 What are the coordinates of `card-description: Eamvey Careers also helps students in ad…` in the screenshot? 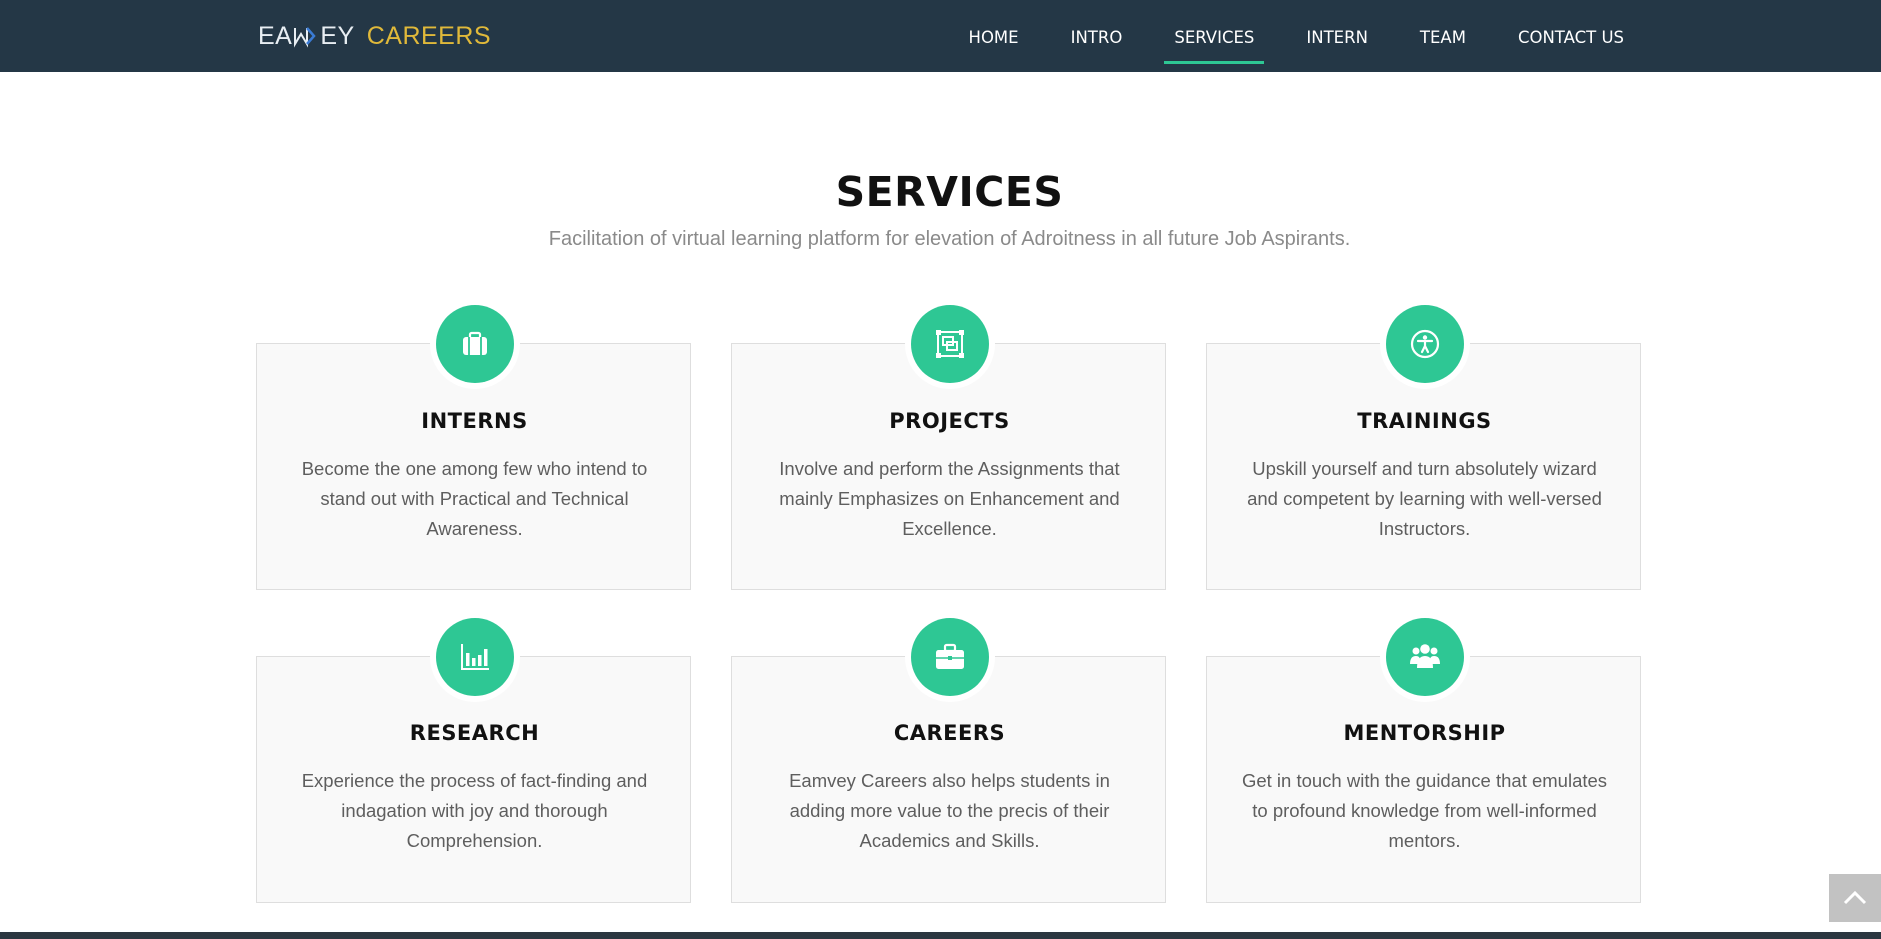 It's located at (949, 810).